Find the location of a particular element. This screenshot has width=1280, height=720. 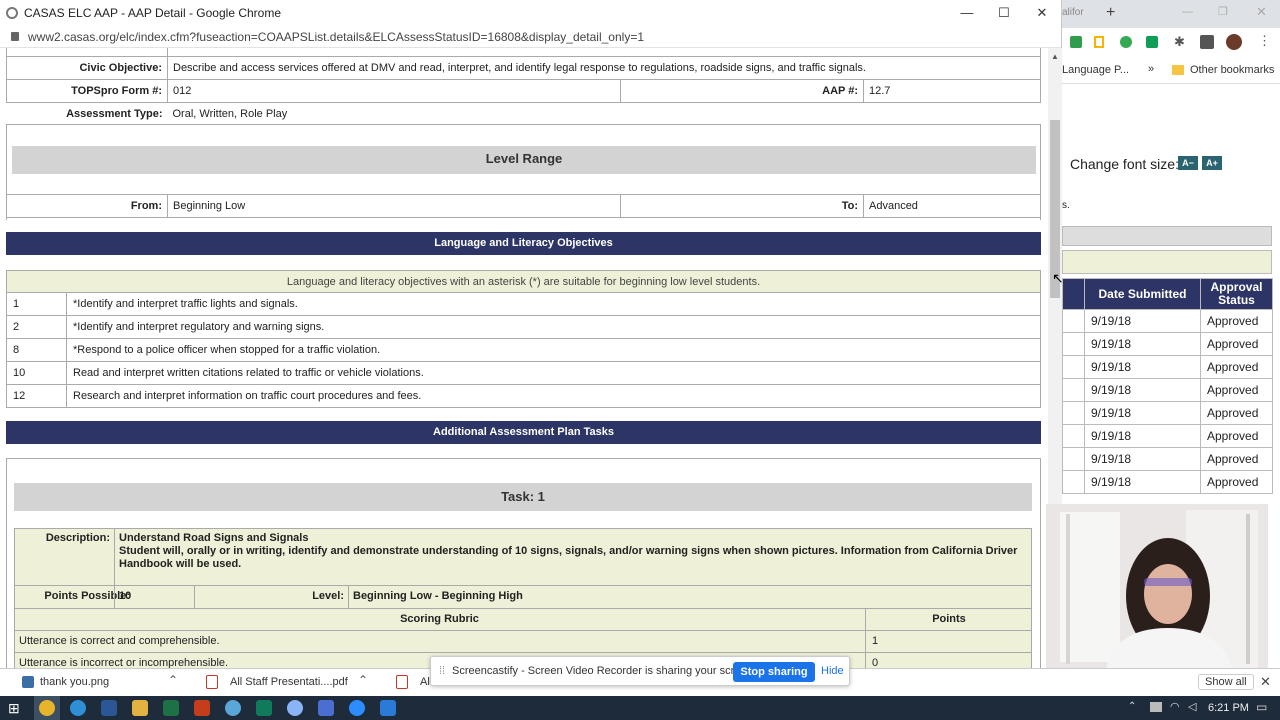

volume-icon: ◁ is located at coordinates (1192, 706).